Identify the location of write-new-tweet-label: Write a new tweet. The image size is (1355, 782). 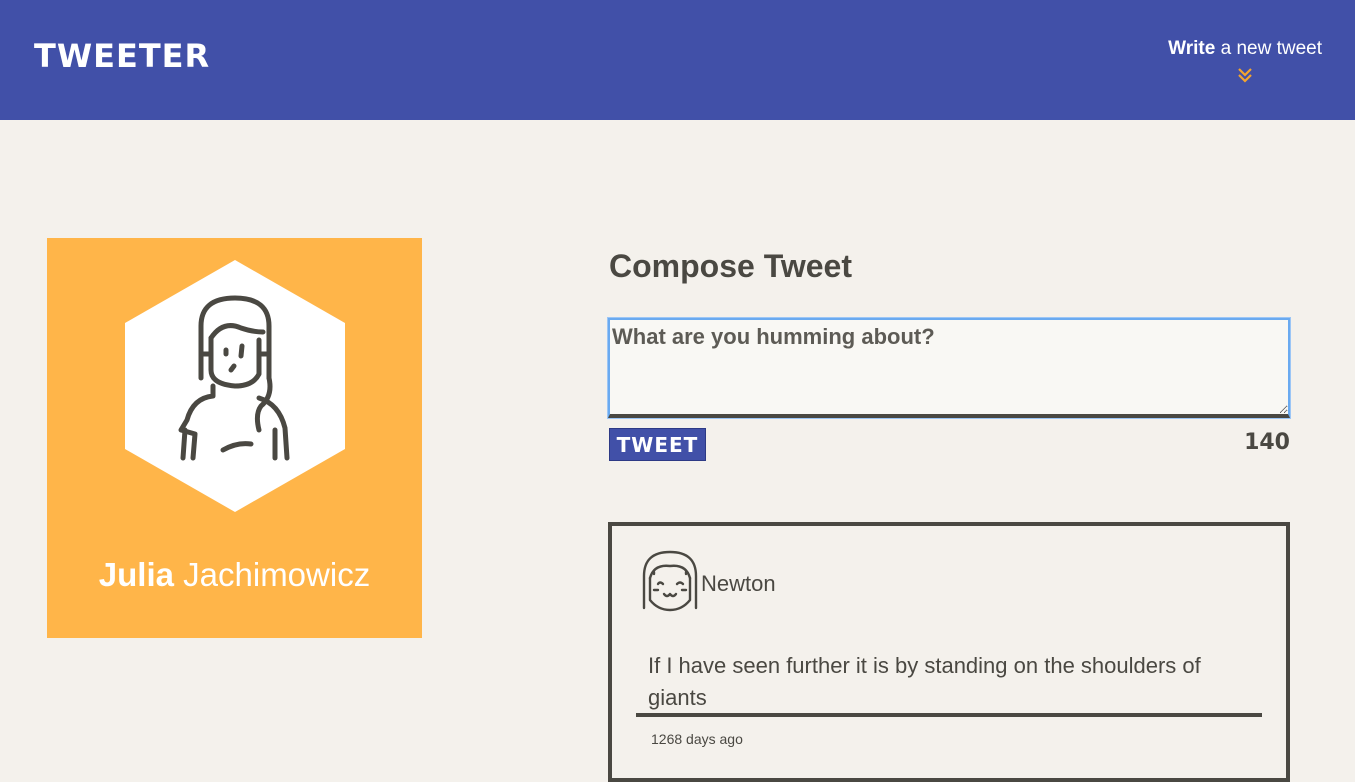
(1245, 49).